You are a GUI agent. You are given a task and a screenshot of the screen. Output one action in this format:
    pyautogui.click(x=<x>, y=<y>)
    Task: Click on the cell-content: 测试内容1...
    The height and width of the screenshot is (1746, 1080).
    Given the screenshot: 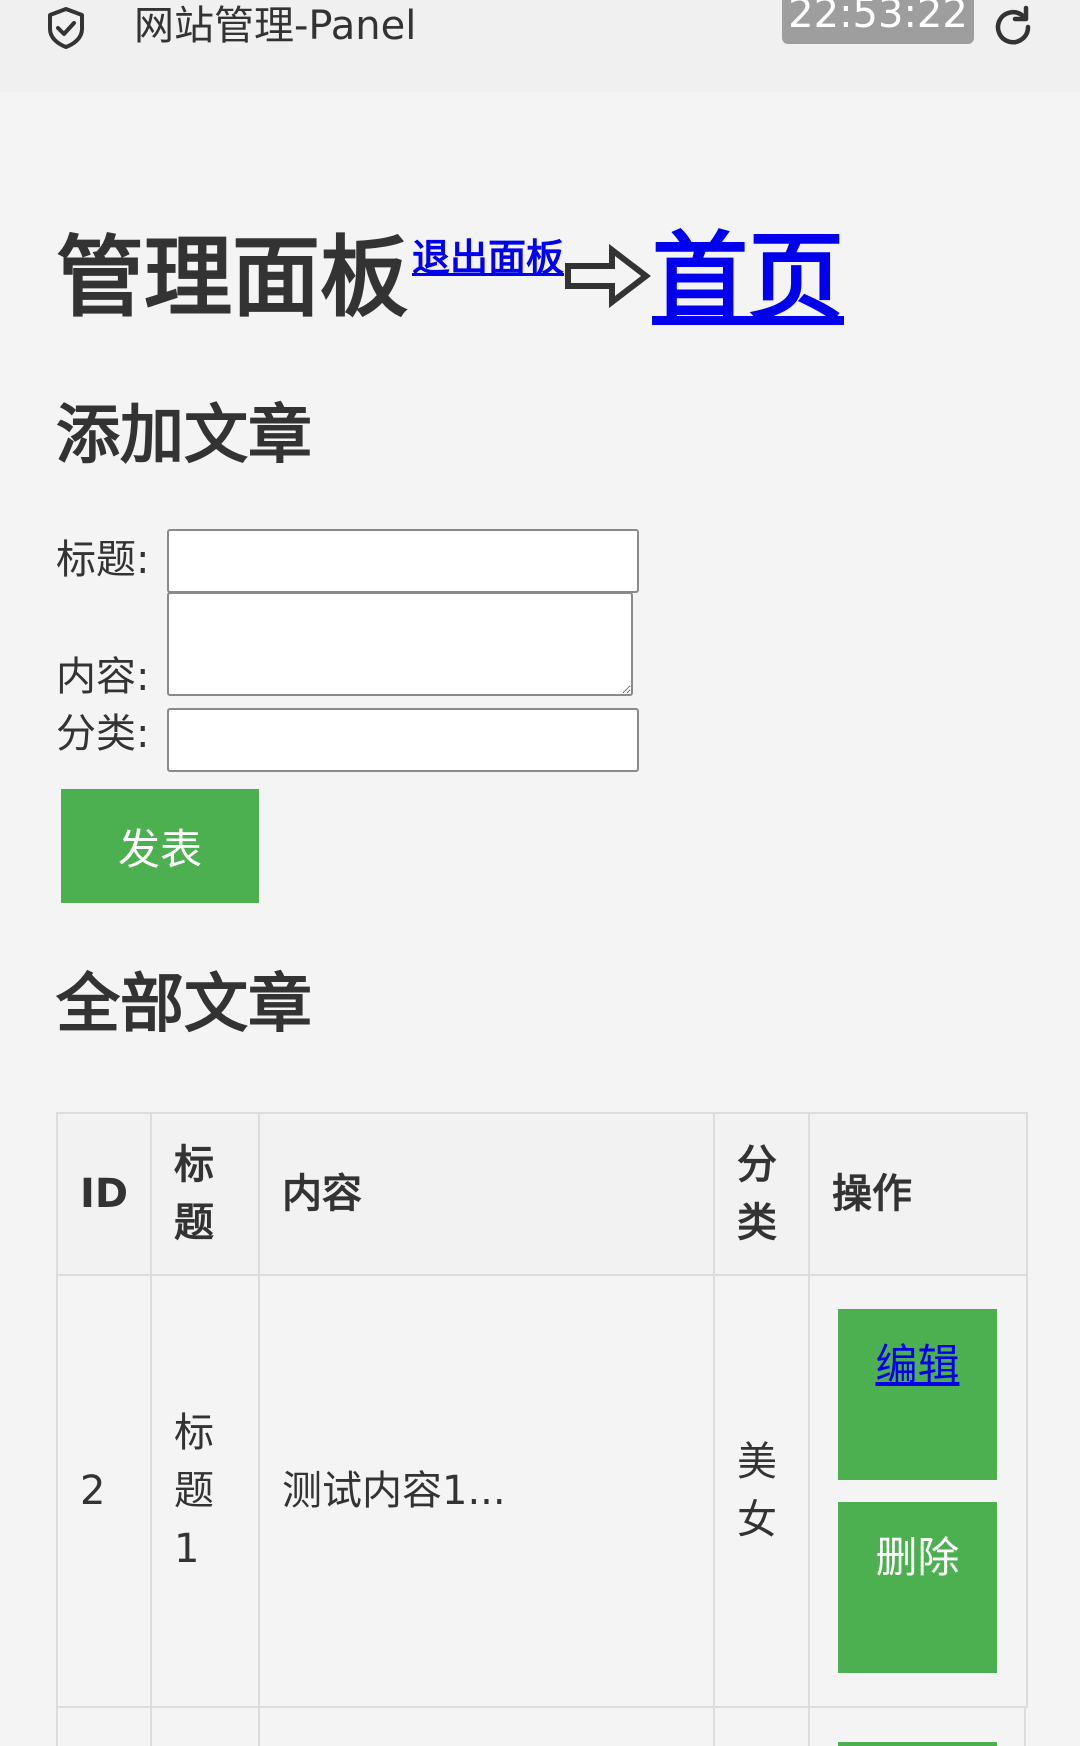 What is the action you would take?
    pyautogui.click(x=486, y=1491)
    